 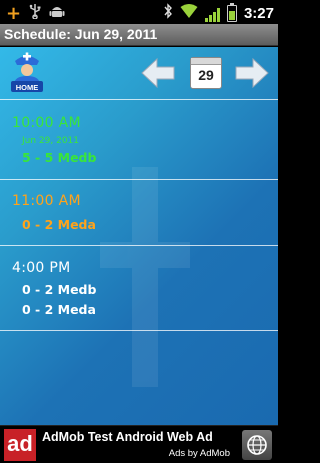 I want to click on next-day-button, so click(x=252, y=73).